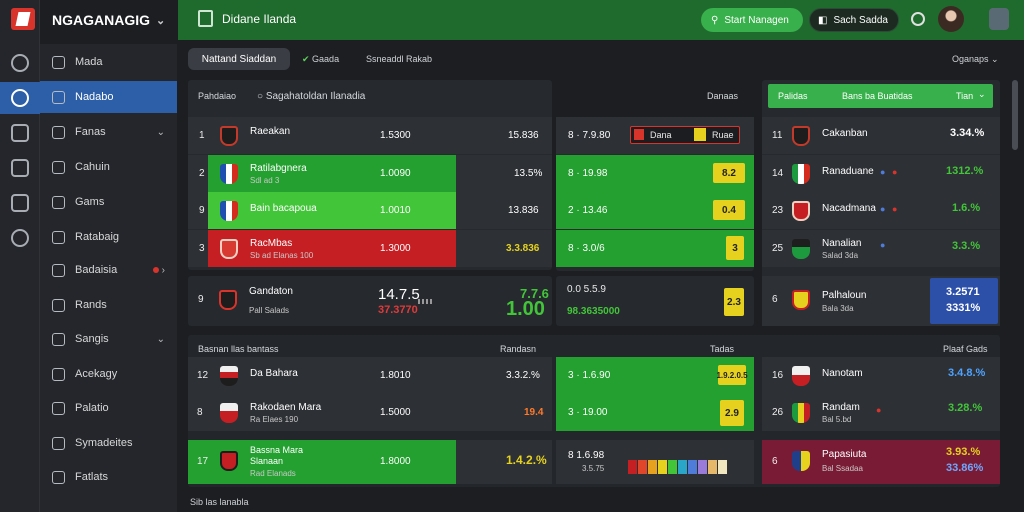  I want to click on odds-value: 8 · 3.0/6, so click(586, 248).